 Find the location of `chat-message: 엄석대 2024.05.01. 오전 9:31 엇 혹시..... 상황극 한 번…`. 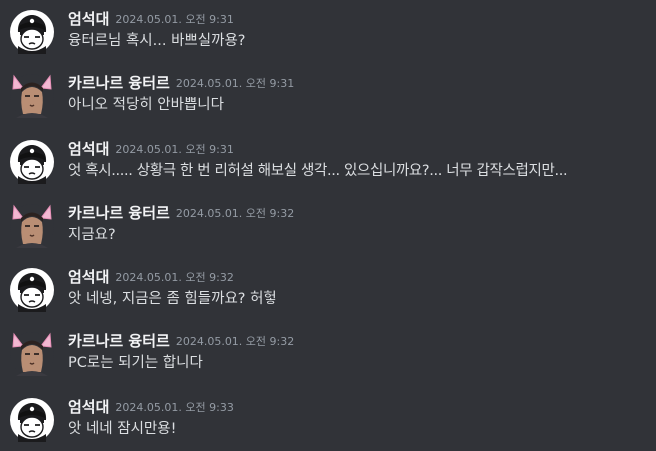

chat-message: 엄석대 2024.05.01. 오전 9:31 엇 혹시..... 상황극 한 번… is located at coordinates (328, 169).